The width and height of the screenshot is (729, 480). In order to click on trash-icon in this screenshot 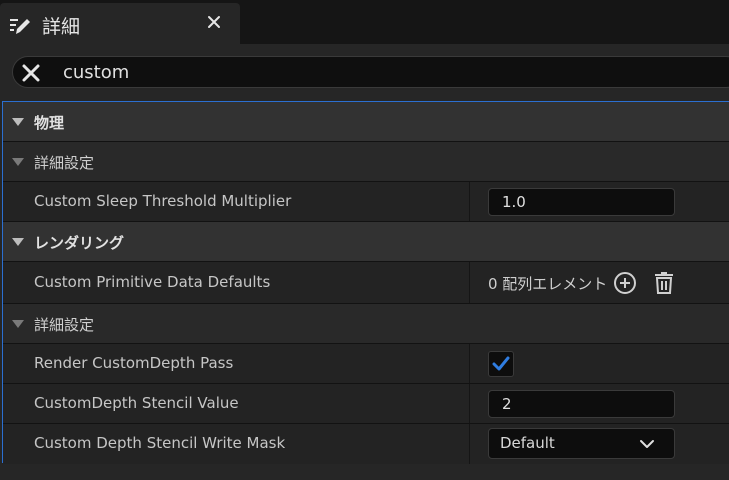, I will do `click(664, 283)`.